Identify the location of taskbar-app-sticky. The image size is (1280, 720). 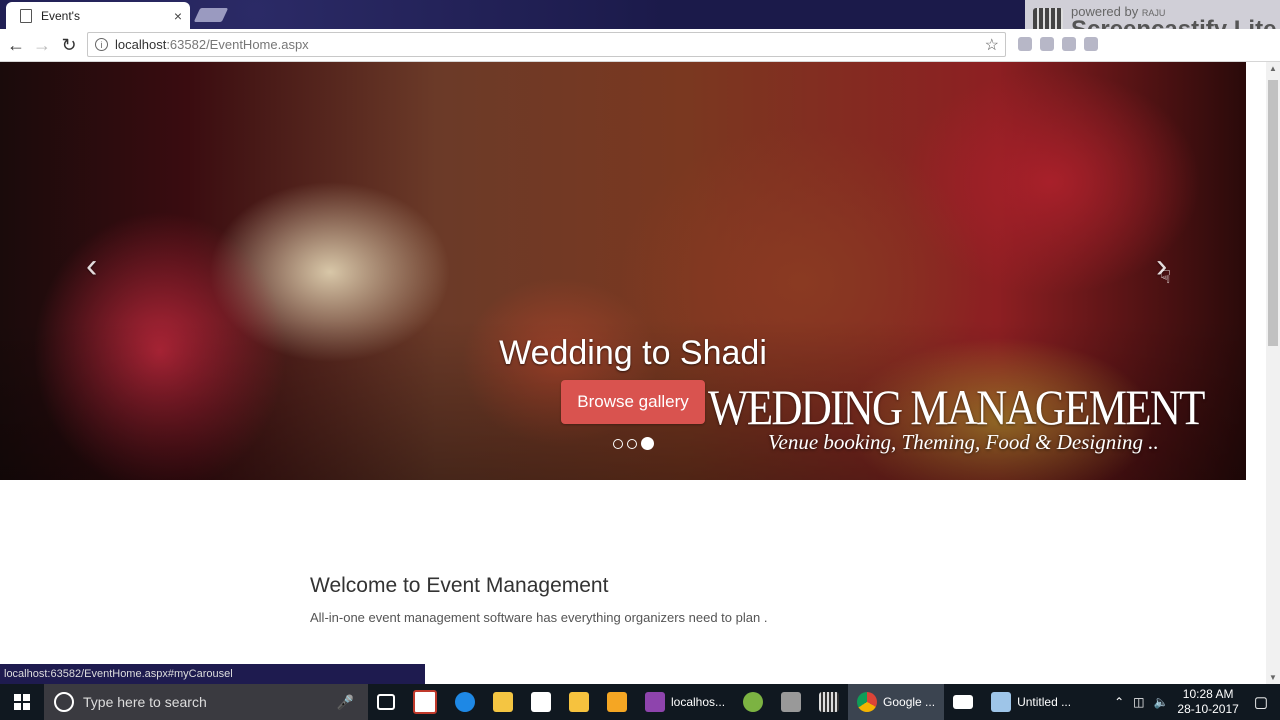
(579, 702).